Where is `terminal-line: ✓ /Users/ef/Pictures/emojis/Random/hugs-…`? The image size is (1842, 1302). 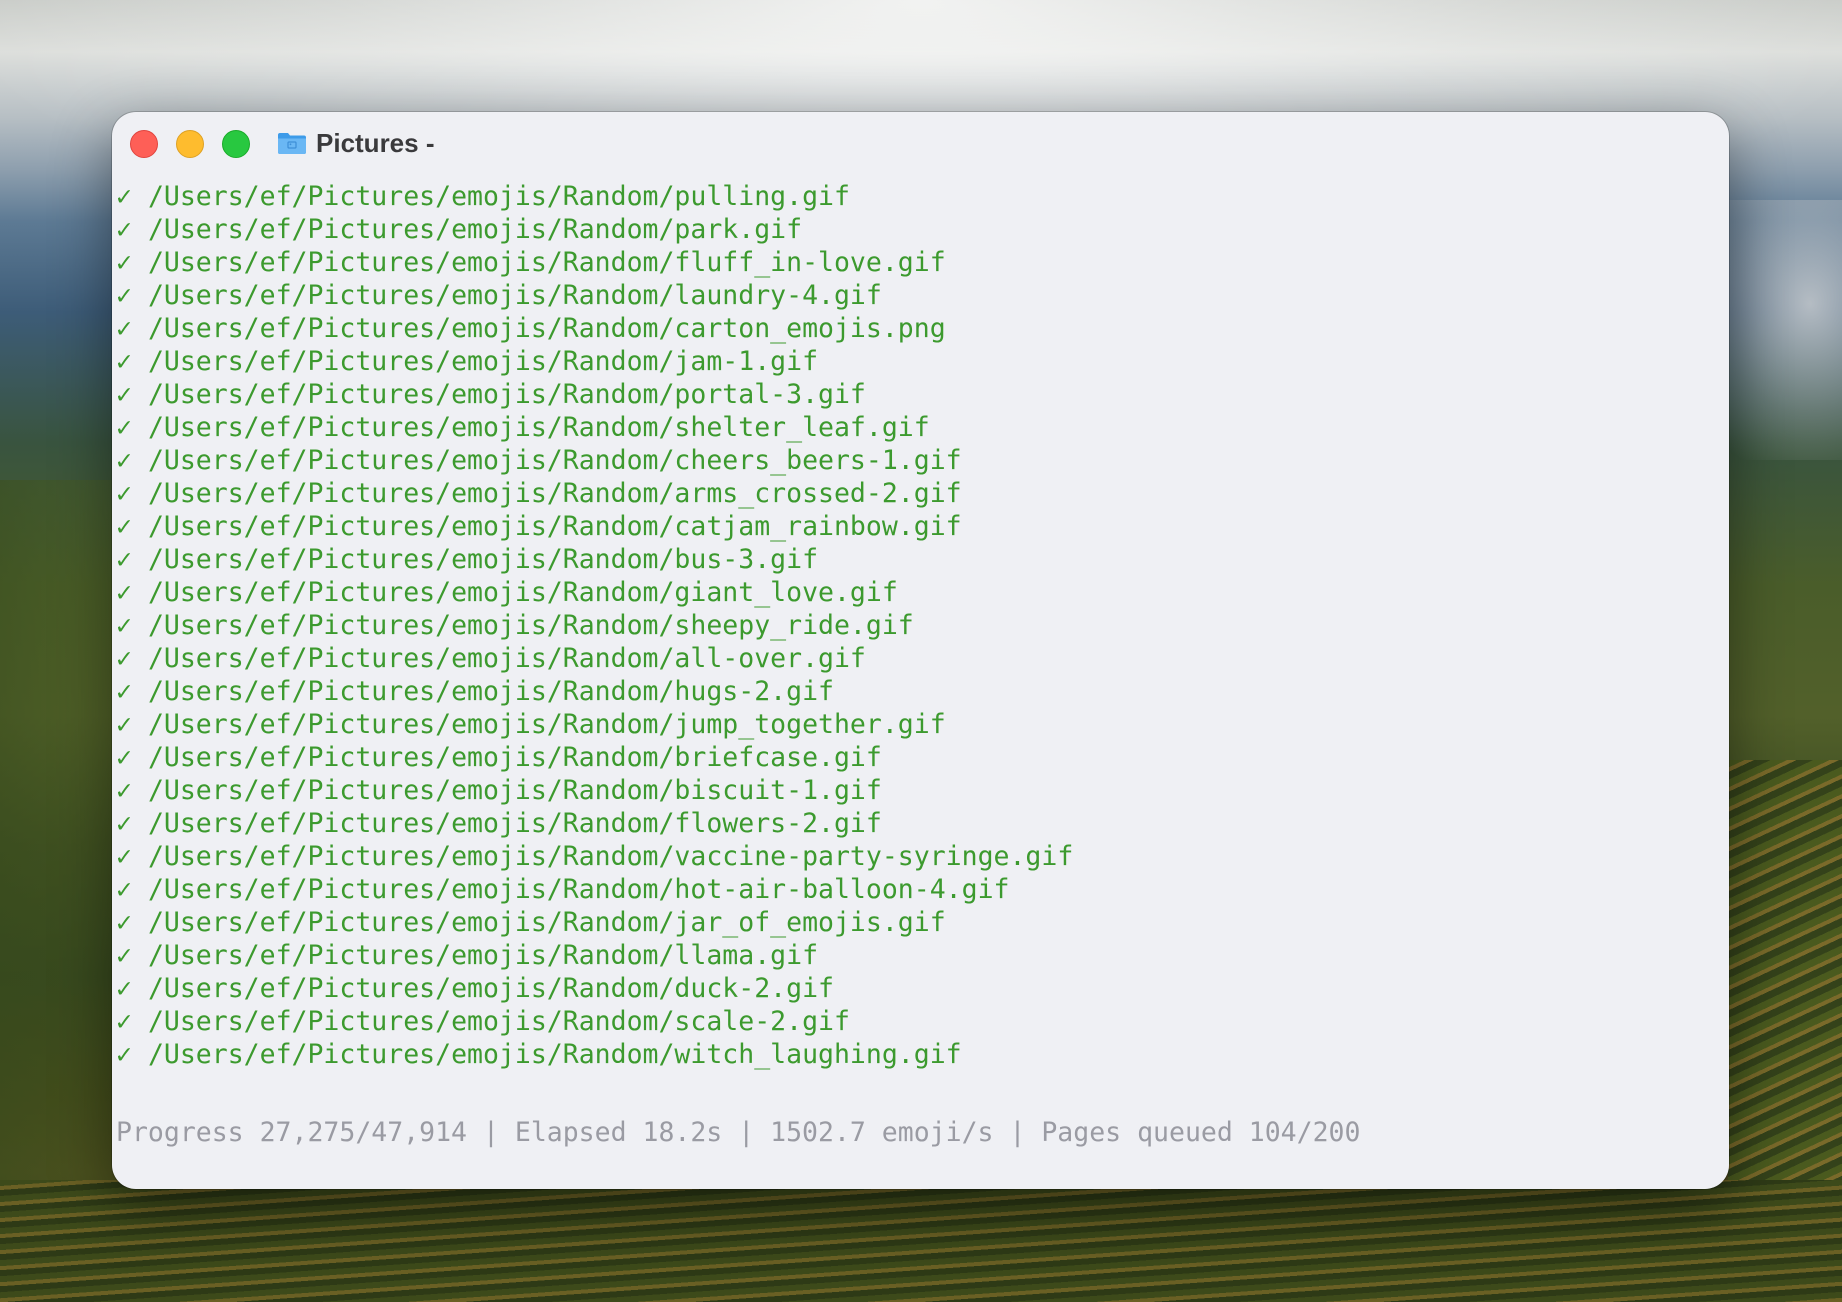
terminal-line: ✓ /Users/ef/Pictures/emojis/Random/hugs-… is located at coordinates (916, 691).